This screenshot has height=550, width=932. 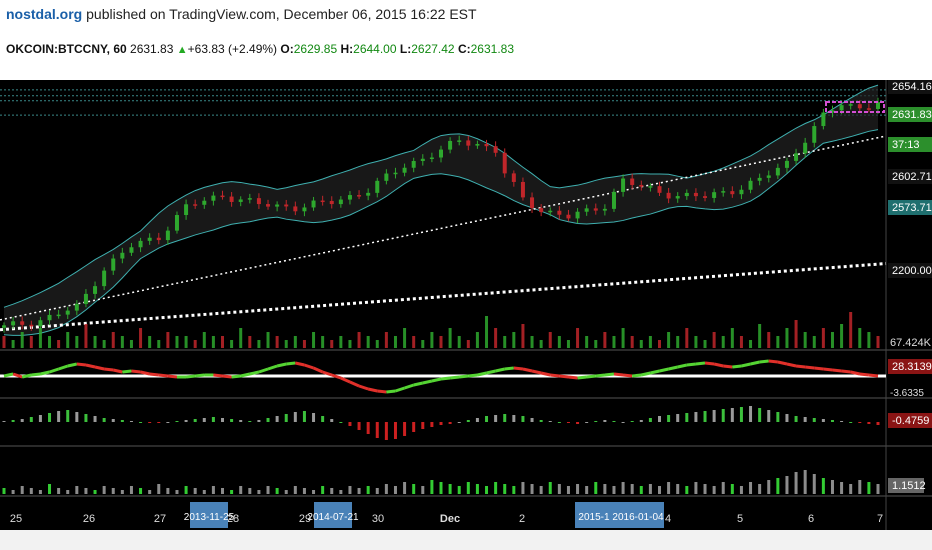 What do you see at coordinates (811, 519) in the screenshot?
I see `x-tick-label: 6` at bounding box center [811, 519].